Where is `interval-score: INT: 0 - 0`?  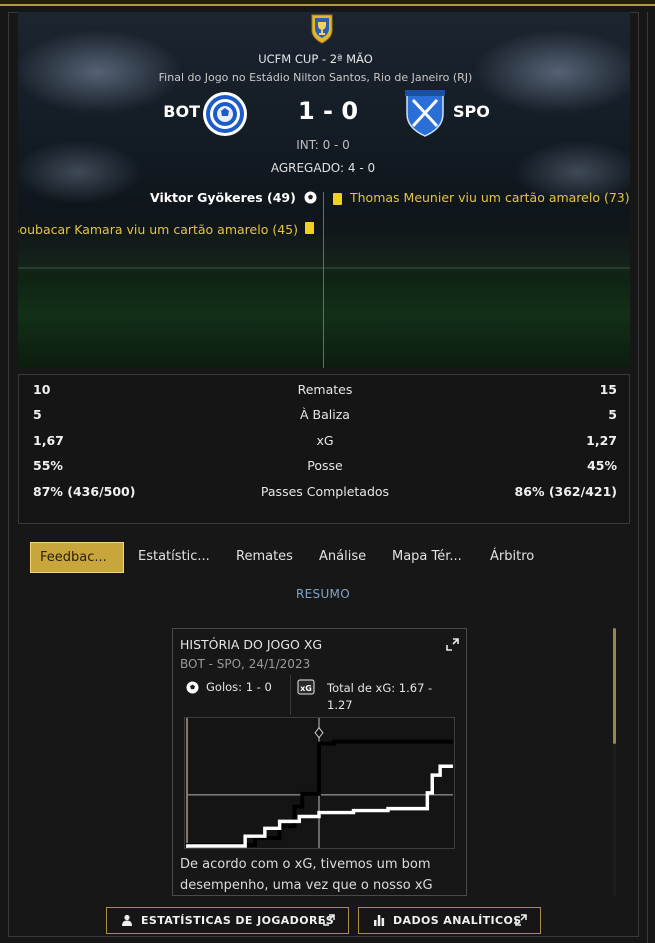 interval-score: INT: 0 - 0 is located at coordinates (323, 145).